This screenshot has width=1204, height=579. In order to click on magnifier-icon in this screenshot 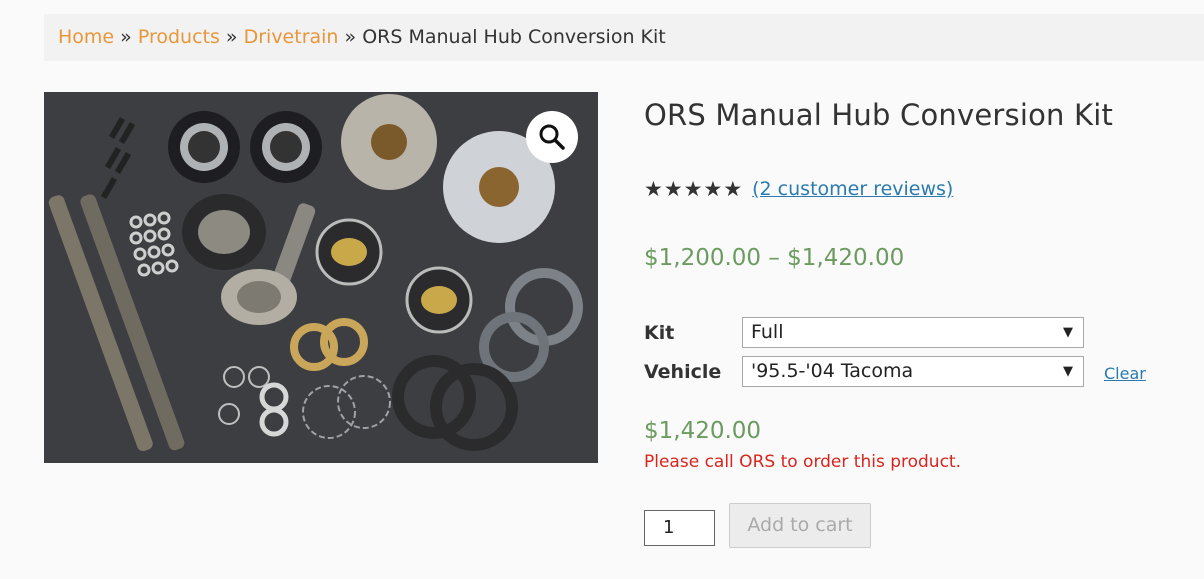, I will do `click(552, 137)`.